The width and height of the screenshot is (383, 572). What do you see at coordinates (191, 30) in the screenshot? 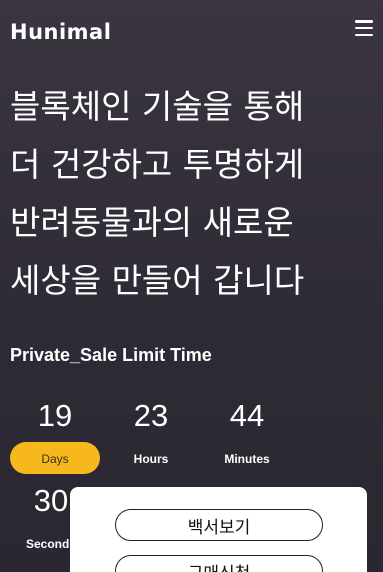
I see `top-bar: Hunimal` at bounding box center [191, 30].